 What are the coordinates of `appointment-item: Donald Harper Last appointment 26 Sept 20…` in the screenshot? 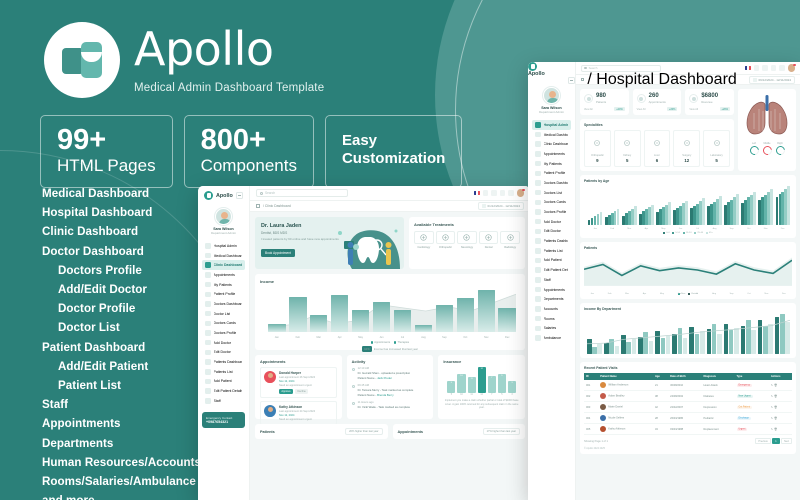 It's located at (298, 382).